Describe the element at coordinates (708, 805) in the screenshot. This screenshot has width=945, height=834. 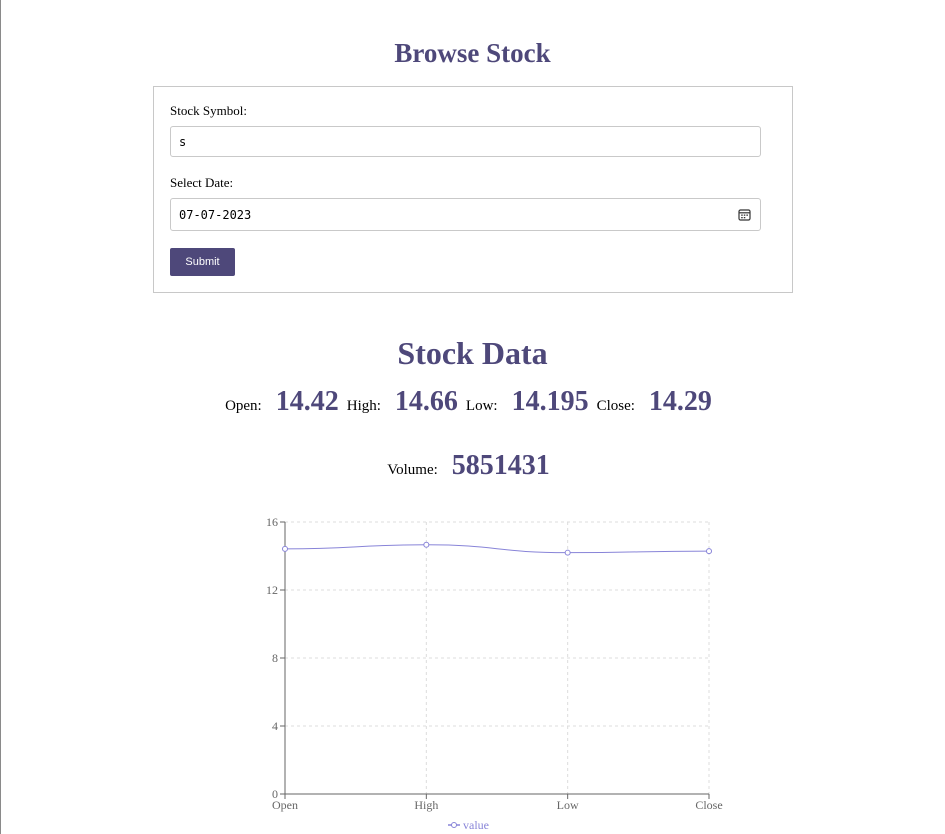
I see `x-tick-label: Close` at that location.